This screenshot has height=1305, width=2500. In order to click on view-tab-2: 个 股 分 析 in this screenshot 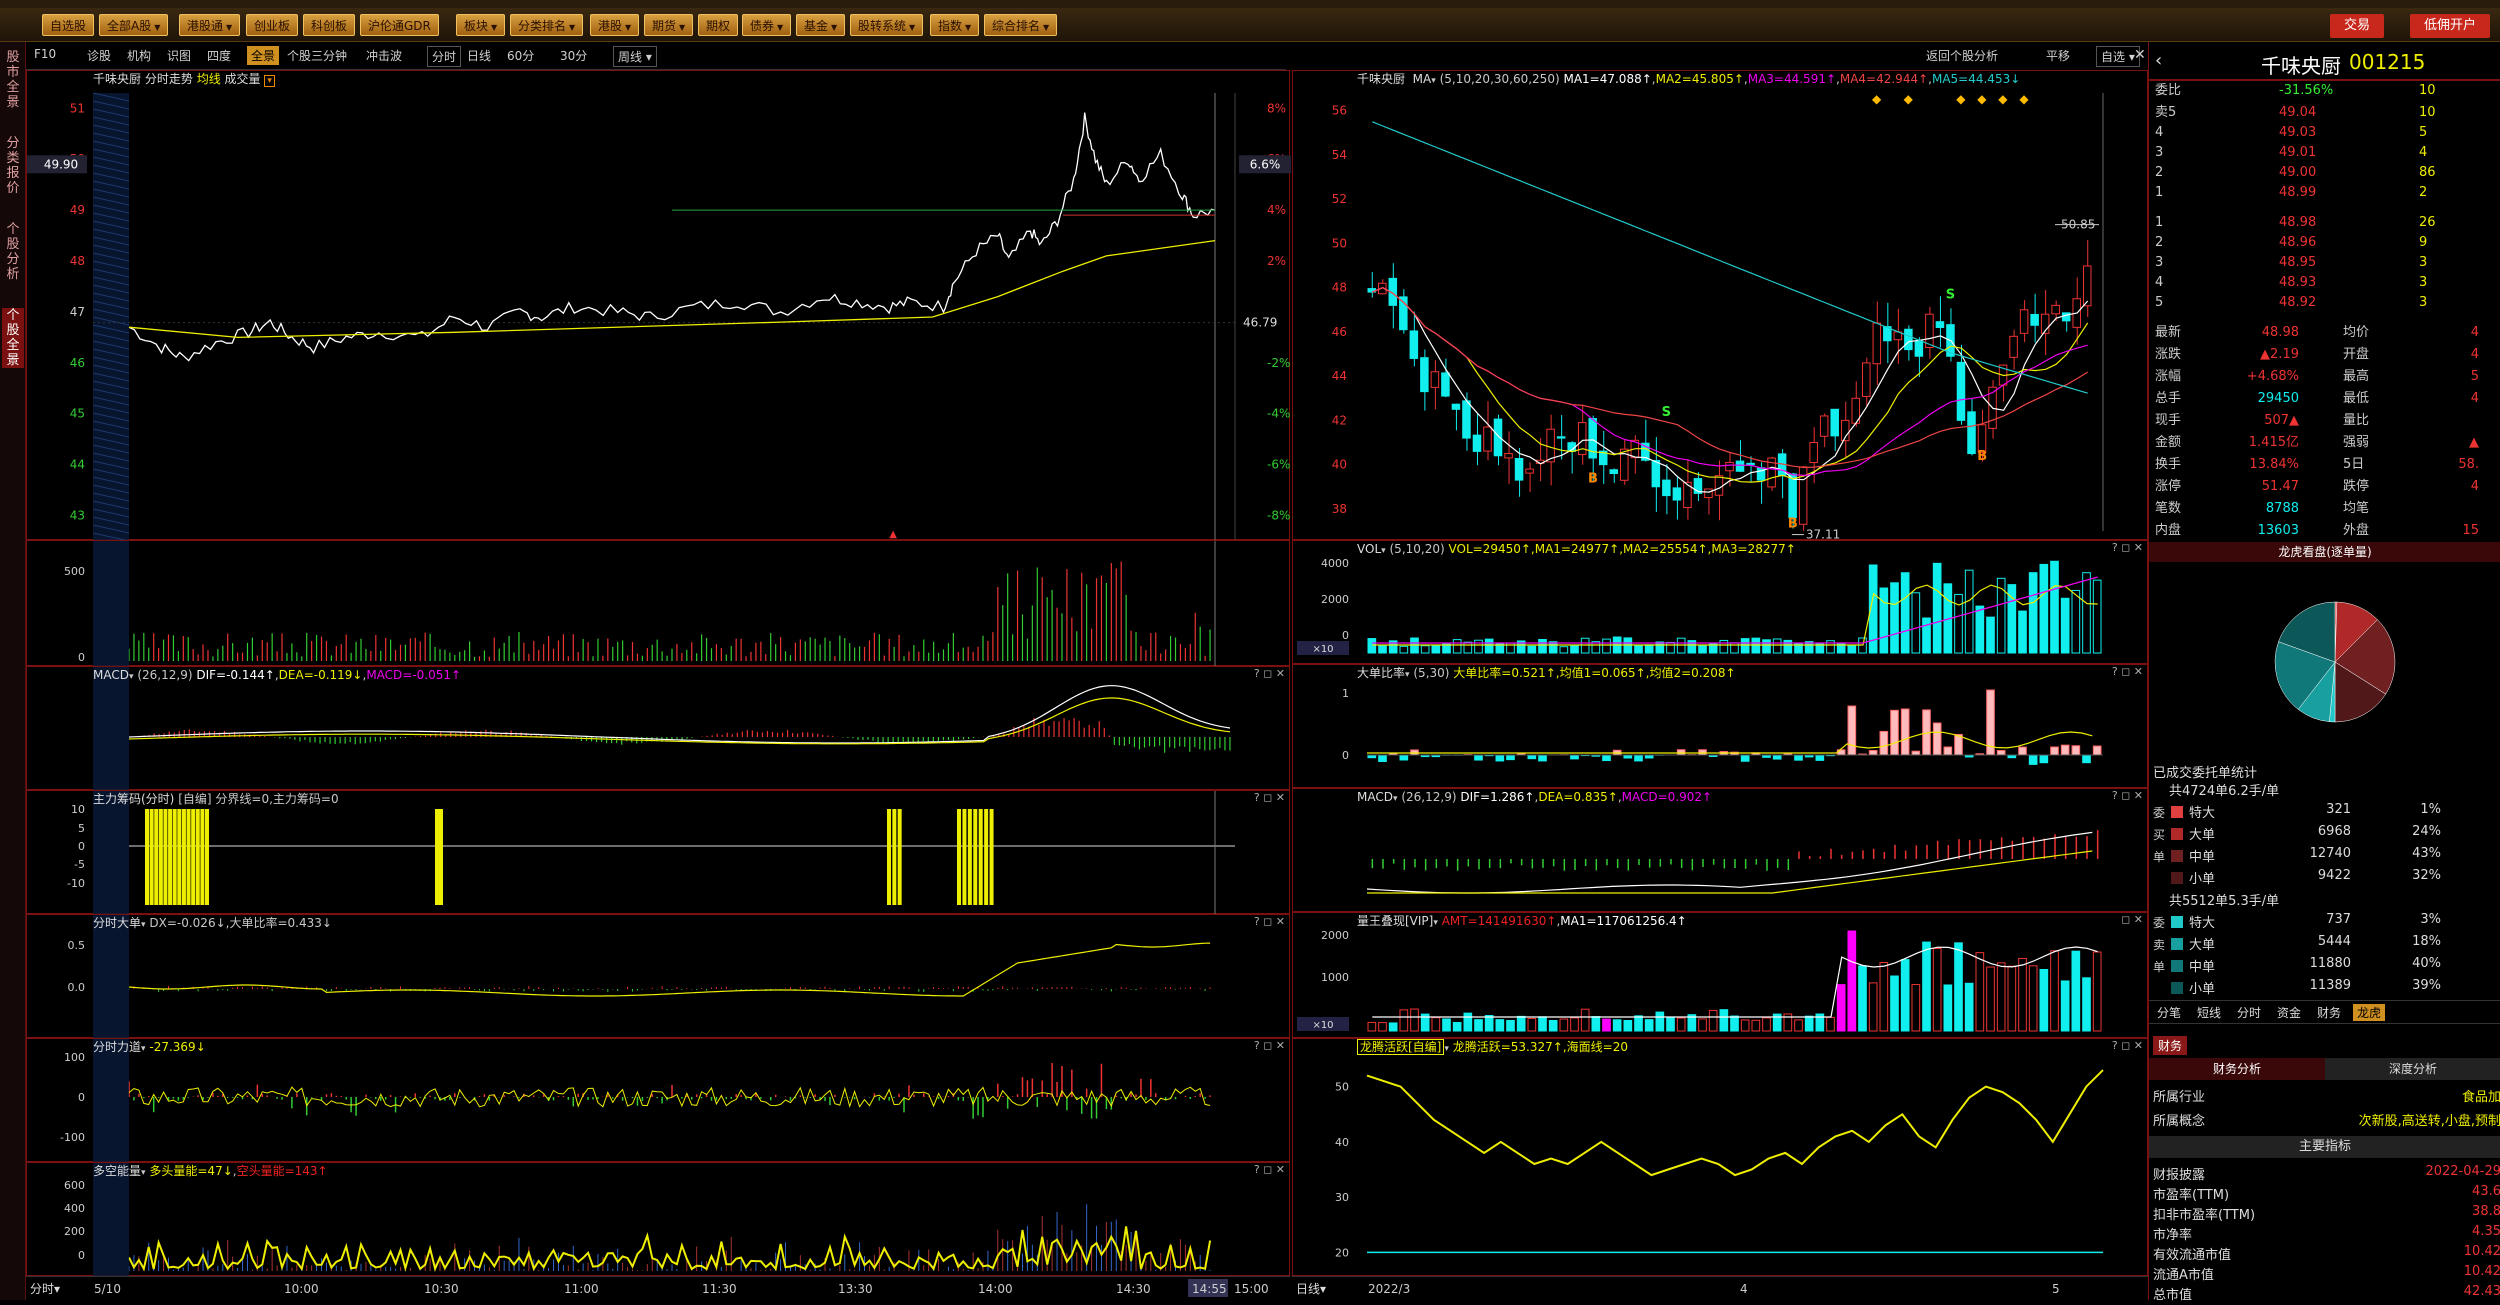, I will do `click(13, 252)`.